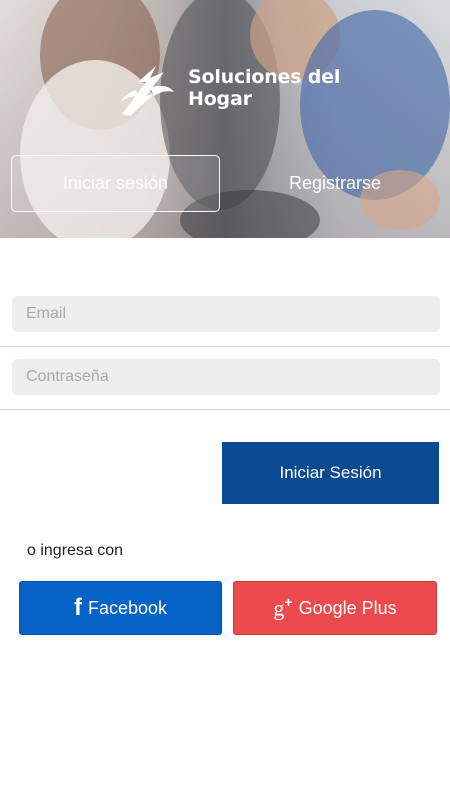 This screenshot has height=800, width=450. I want to click on facebook-label: Facebook, so click(127, 607).